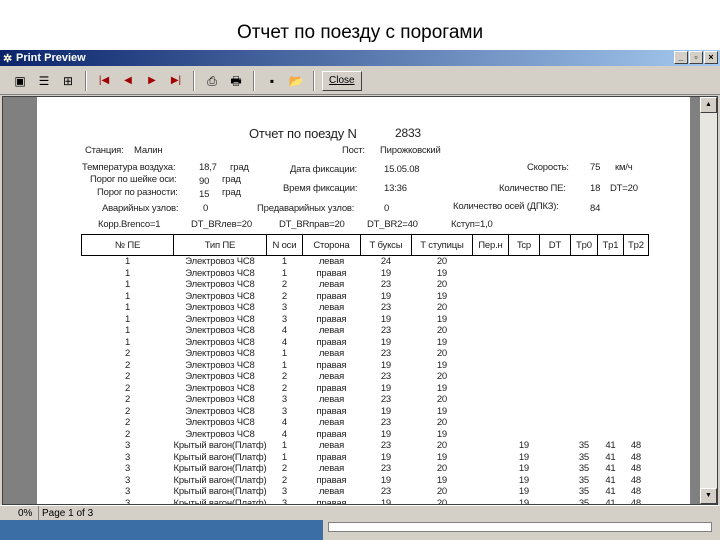 The height and width of the screenshot is (540, 720). I want to click on table-row: 2 Электровоз ЧС8 2 правая 19 19, so click(365, 389).